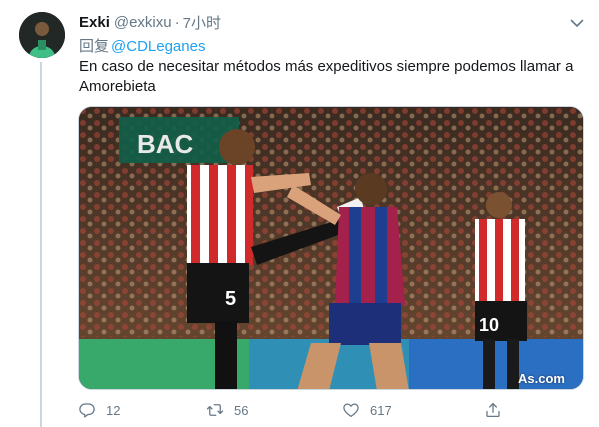 This screenshot has width=599, height=427. Describe the element at coordinates (113, 410) in the screenshot. I see `reply-count: 12` at that location.